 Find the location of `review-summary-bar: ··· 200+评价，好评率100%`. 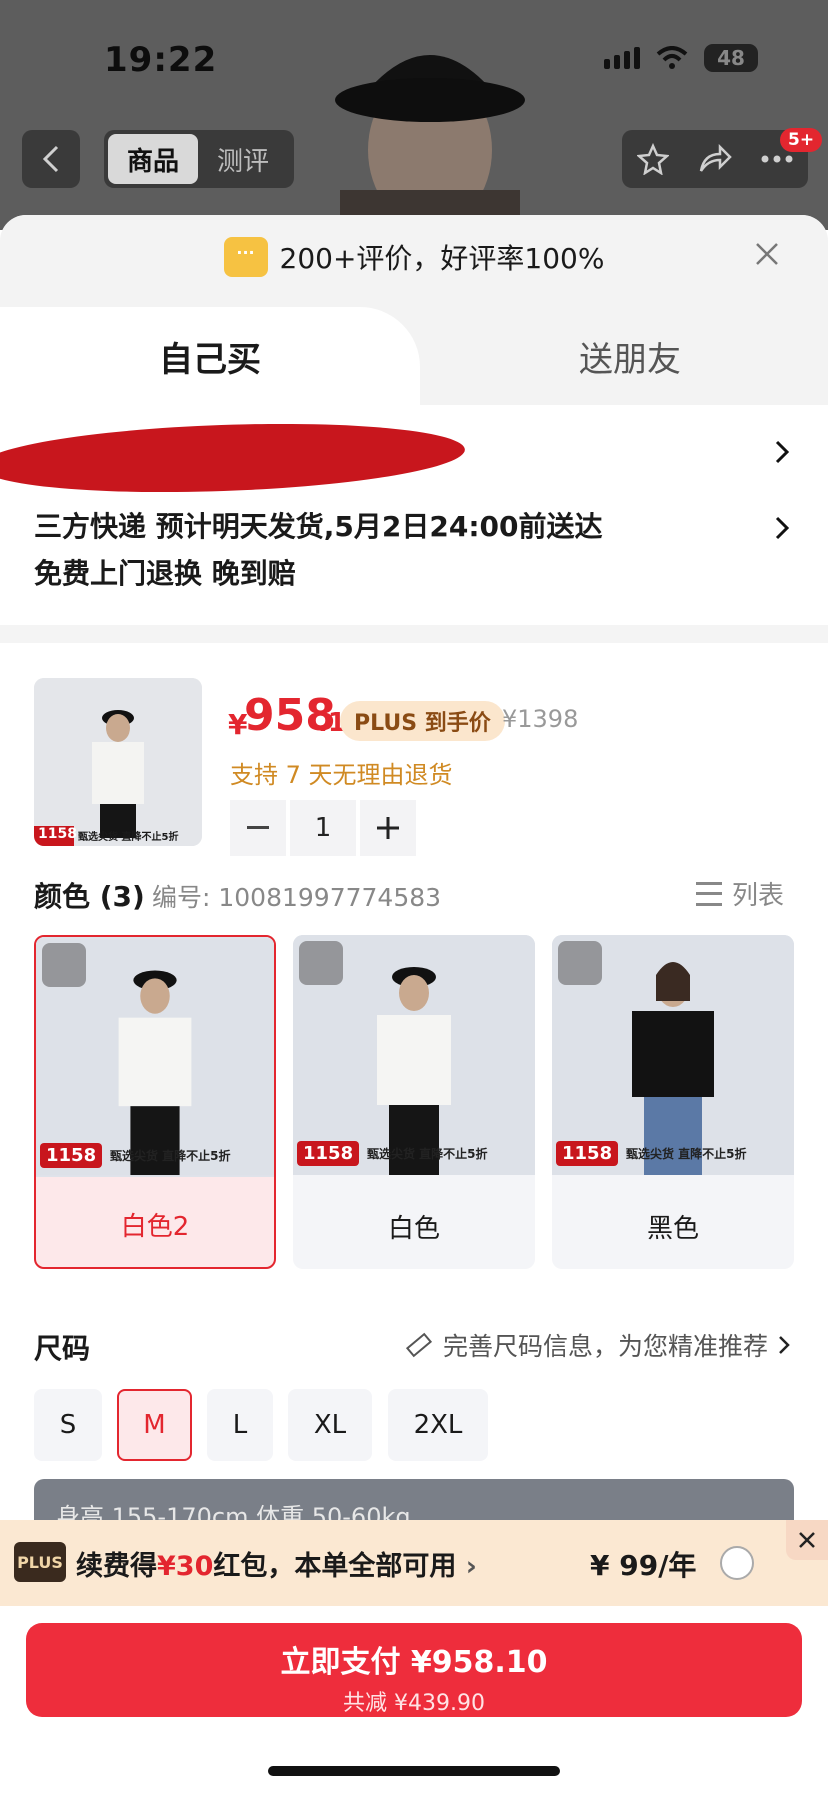

review-summary-bar: ··· 200+评价，好评率100% is located at coordinates (414, 262).